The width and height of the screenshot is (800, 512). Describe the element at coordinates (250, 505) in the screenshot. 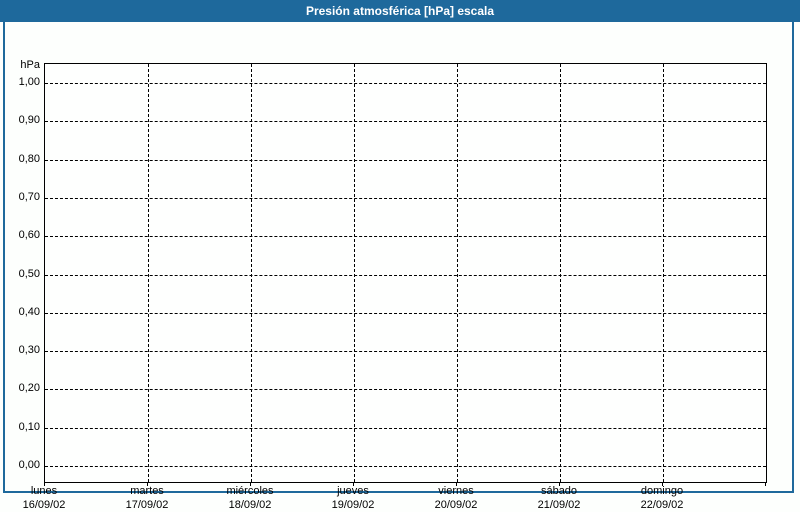

I see `x-axis-date-label: 18/09/02` at that location.